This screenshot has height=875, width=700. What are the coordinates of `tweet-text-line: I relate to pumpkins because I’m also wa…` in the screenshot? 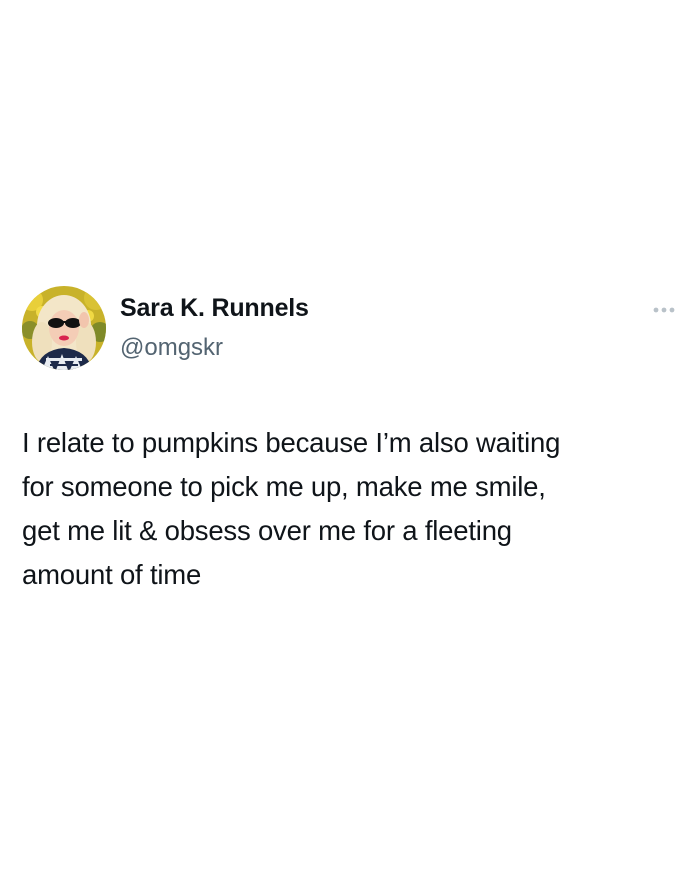 It's located at (291, 442).